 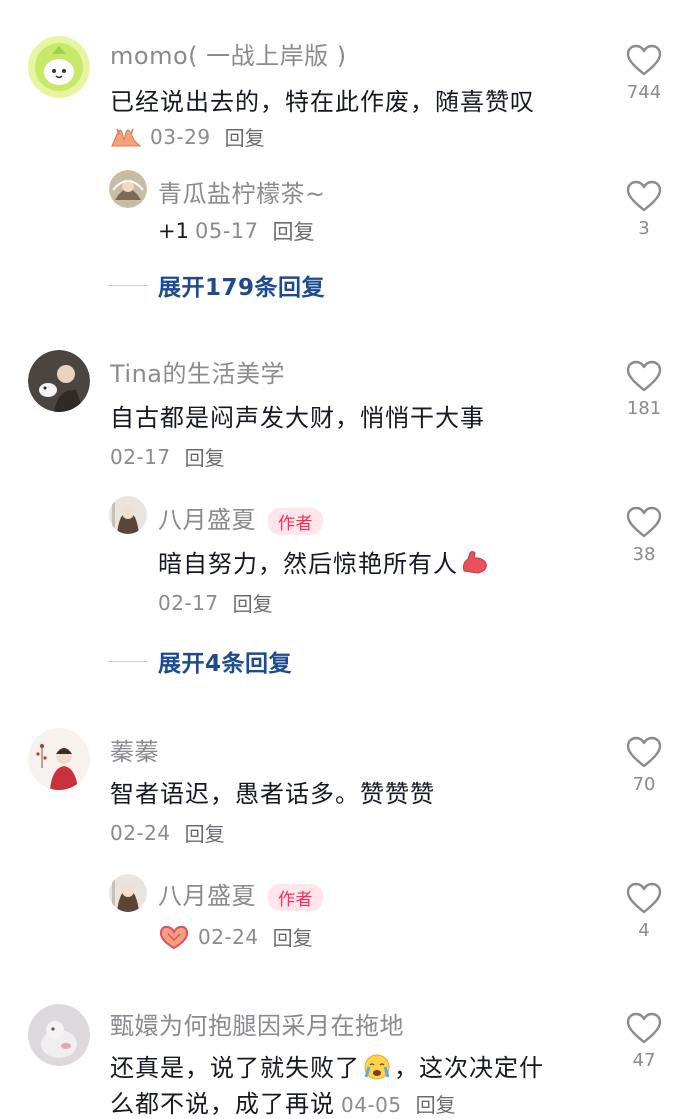 I want to click on comment-text-line2: 么都不说，成了再说 04-05 回复, so click(x=283, y=1101).